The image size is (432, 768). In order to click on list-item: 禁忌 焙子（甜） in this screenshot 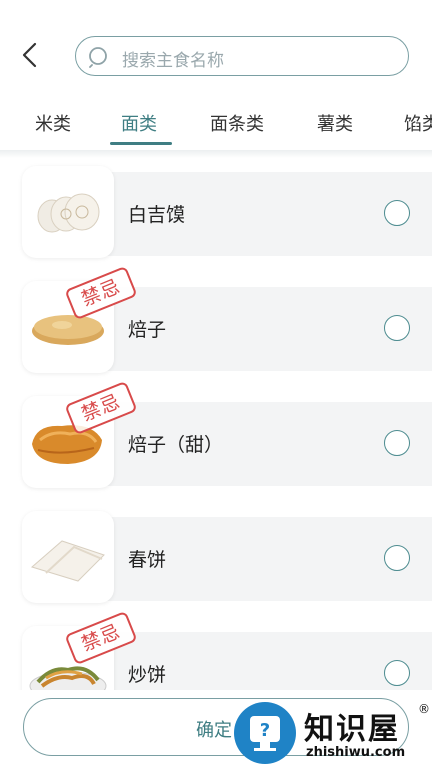, I will do `click(227, 434)`.